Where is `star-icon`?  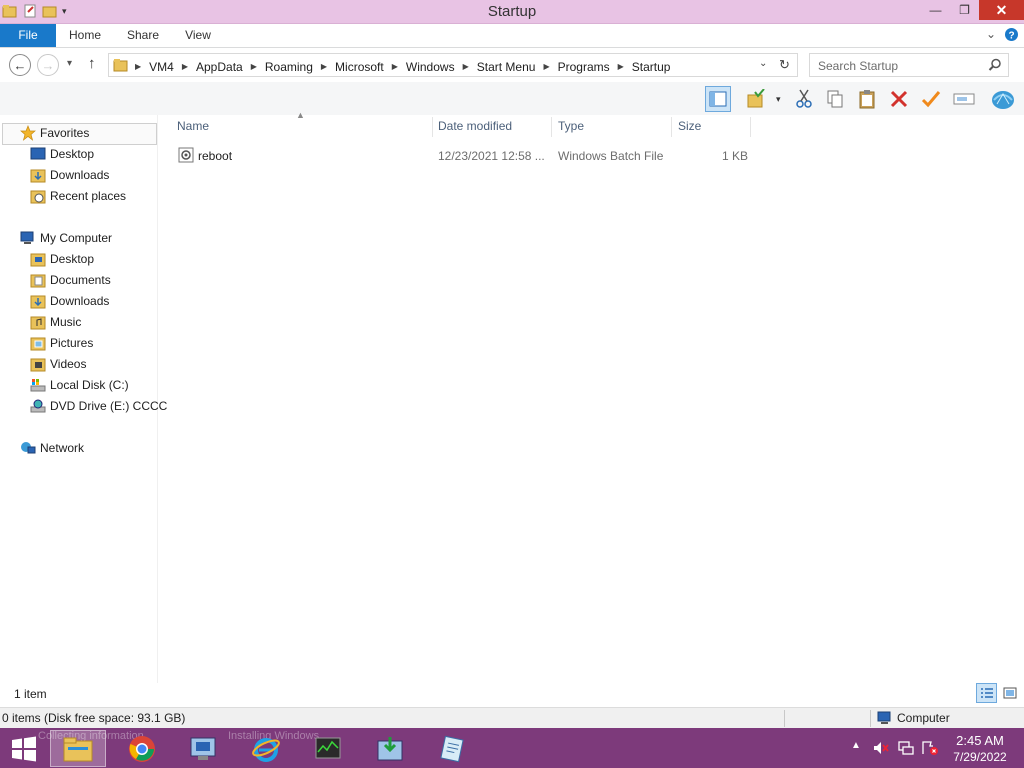
star-icon is located at coordinates (28, 133).